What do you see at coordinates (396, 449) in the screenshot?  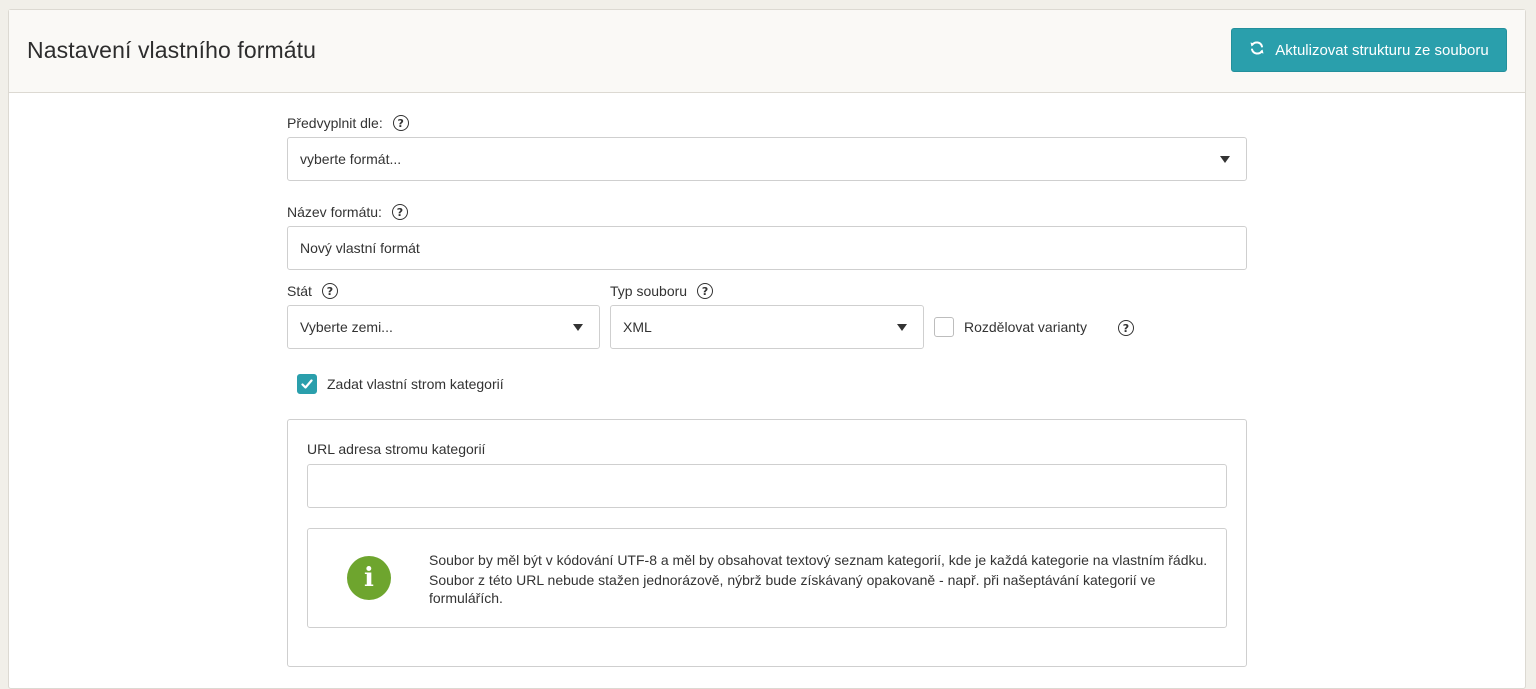 I see `url-label: URL adresa stromu kategorií` at bounding box center [396, 449].